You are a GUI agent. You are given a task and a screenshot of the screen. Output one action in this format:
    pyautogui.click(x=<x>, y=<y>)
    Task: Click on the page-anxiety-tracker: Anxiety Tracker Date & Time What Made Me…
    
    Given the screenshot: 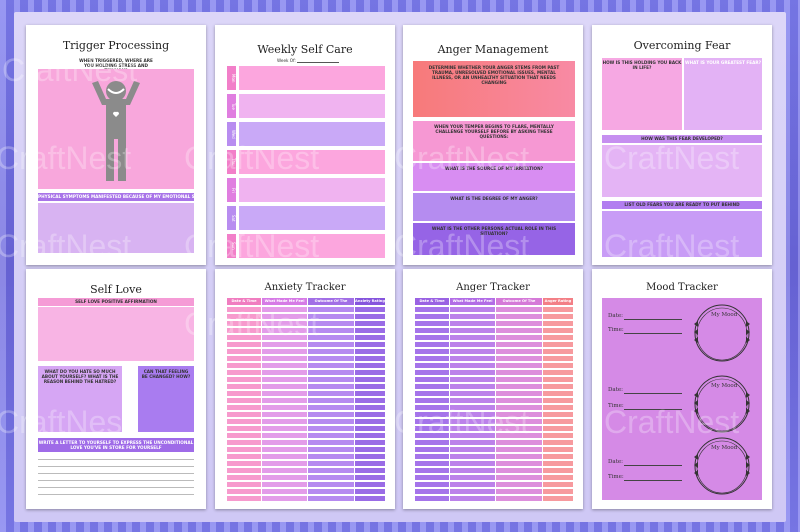 What is the action you would take?
    pyautogui.click(x=305, y=389)
    